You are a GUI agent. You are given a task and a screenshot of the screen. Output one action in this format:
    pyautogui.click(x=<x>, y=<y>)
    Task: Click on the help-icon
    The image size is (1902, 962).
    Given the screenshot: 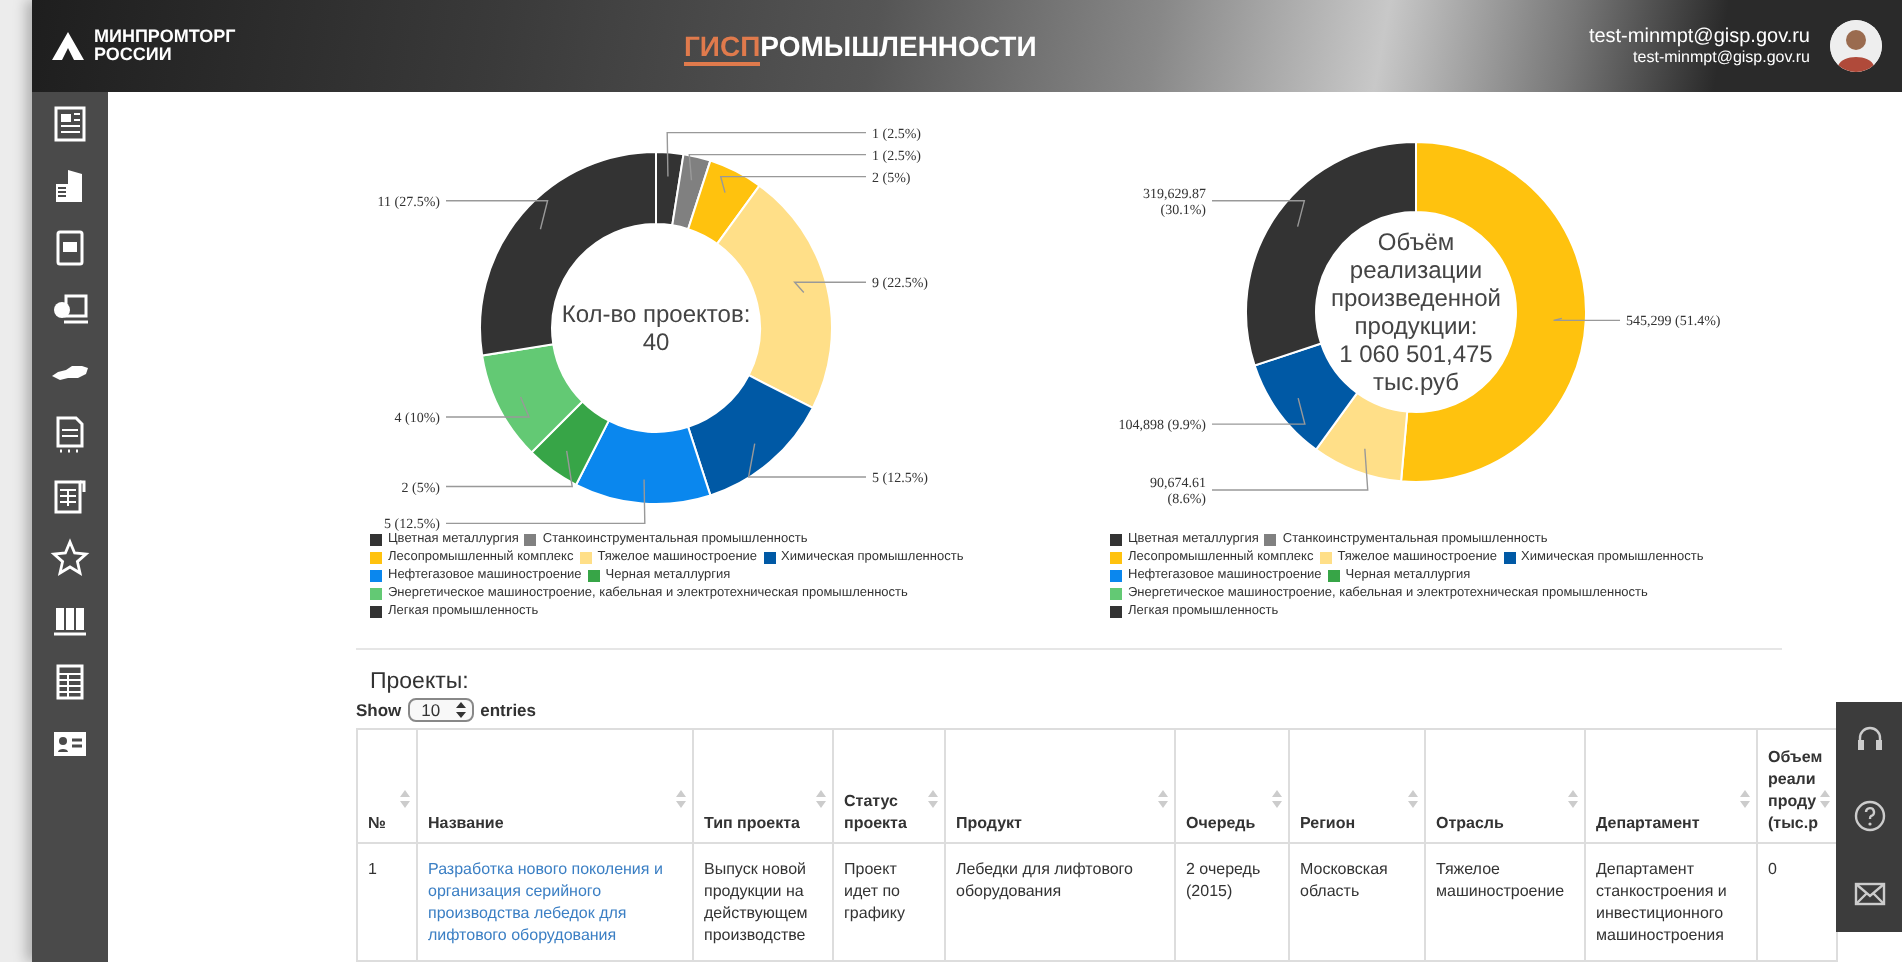 What is the action you would take?
    pyautogui.click(x=1869, y=816)
    